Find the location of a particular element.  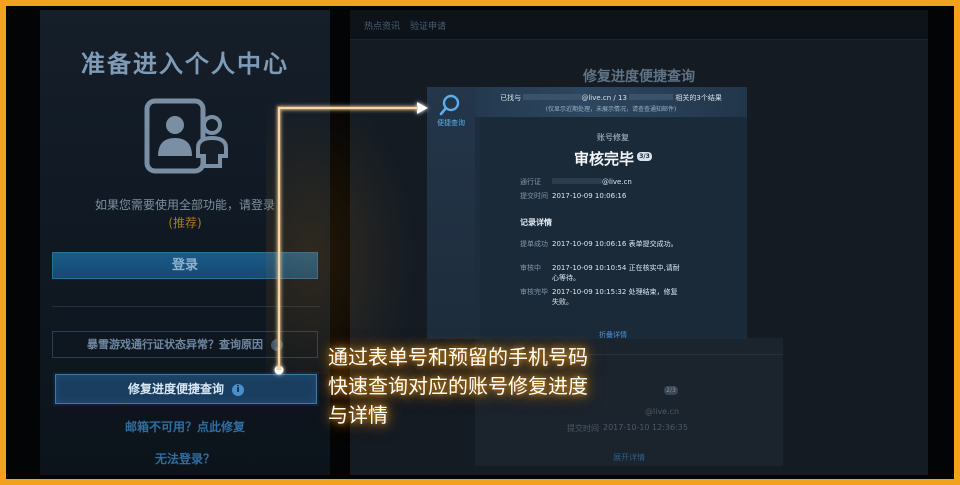

repair-progress-button: 修复进度便捷查询 i is located at coordinates (186, 389).